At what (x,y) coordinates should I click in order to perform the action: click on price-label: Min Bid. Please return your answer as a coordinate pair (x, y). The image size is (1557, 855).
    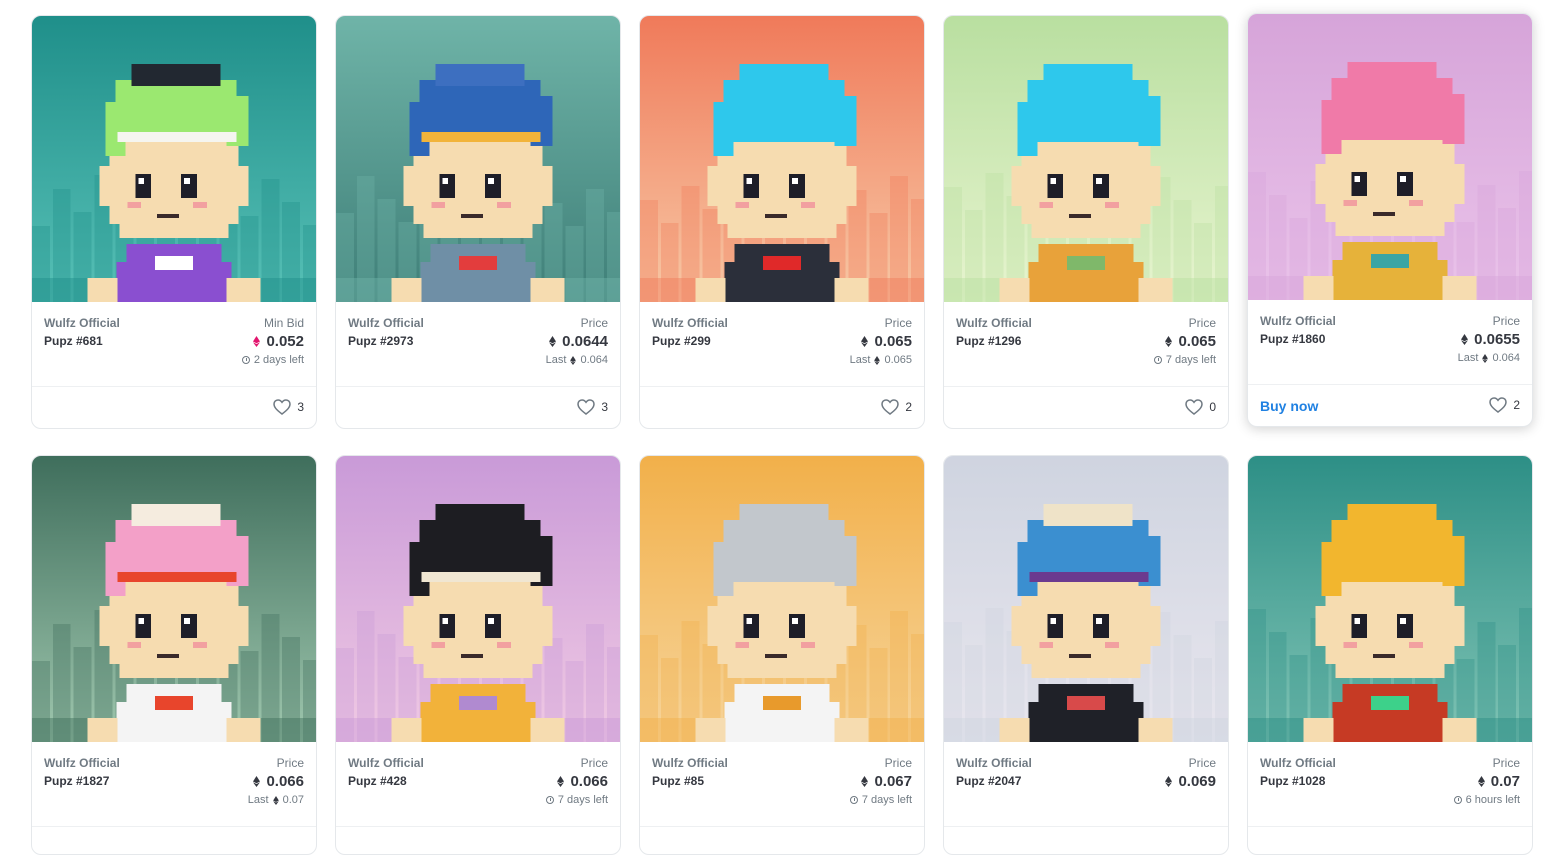
    Looking at the image, I should click on (283, 323).